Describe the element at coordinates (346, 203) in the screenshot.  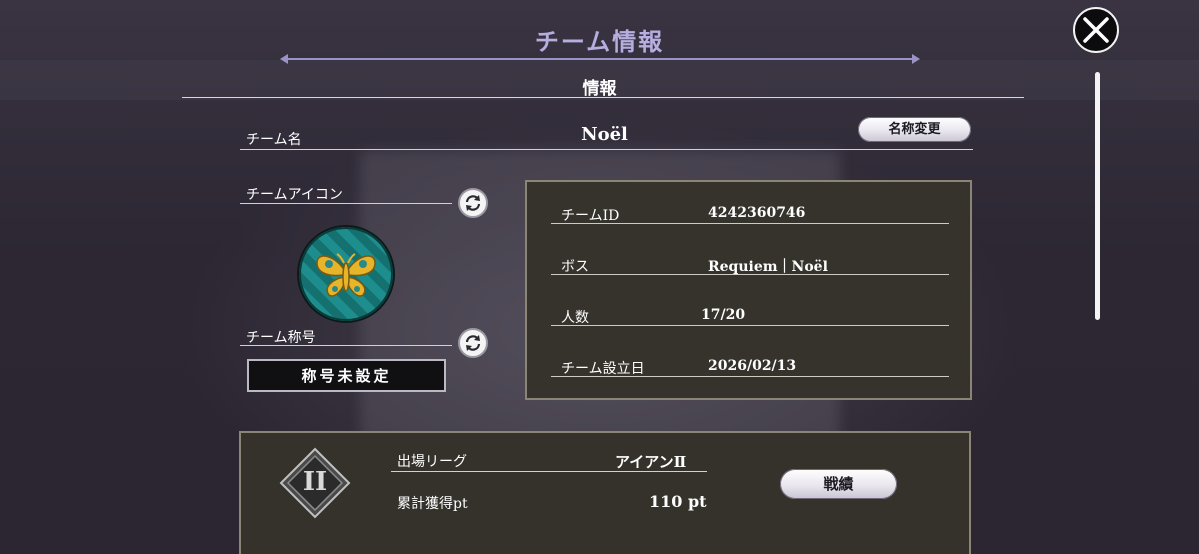
I see `team-icon-divider` at that location.